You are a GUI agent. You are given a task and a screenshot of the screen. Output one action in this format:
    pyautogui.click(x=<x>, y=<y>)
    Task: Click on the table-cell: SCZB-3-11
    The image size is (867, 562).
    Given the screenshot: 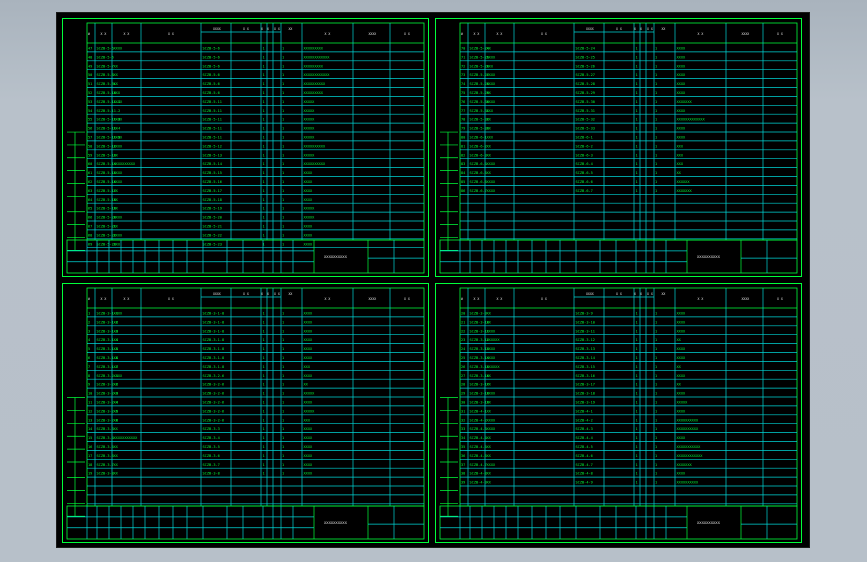 What is the action you would take?
    pyautogui.click(x=585, y=331)
    